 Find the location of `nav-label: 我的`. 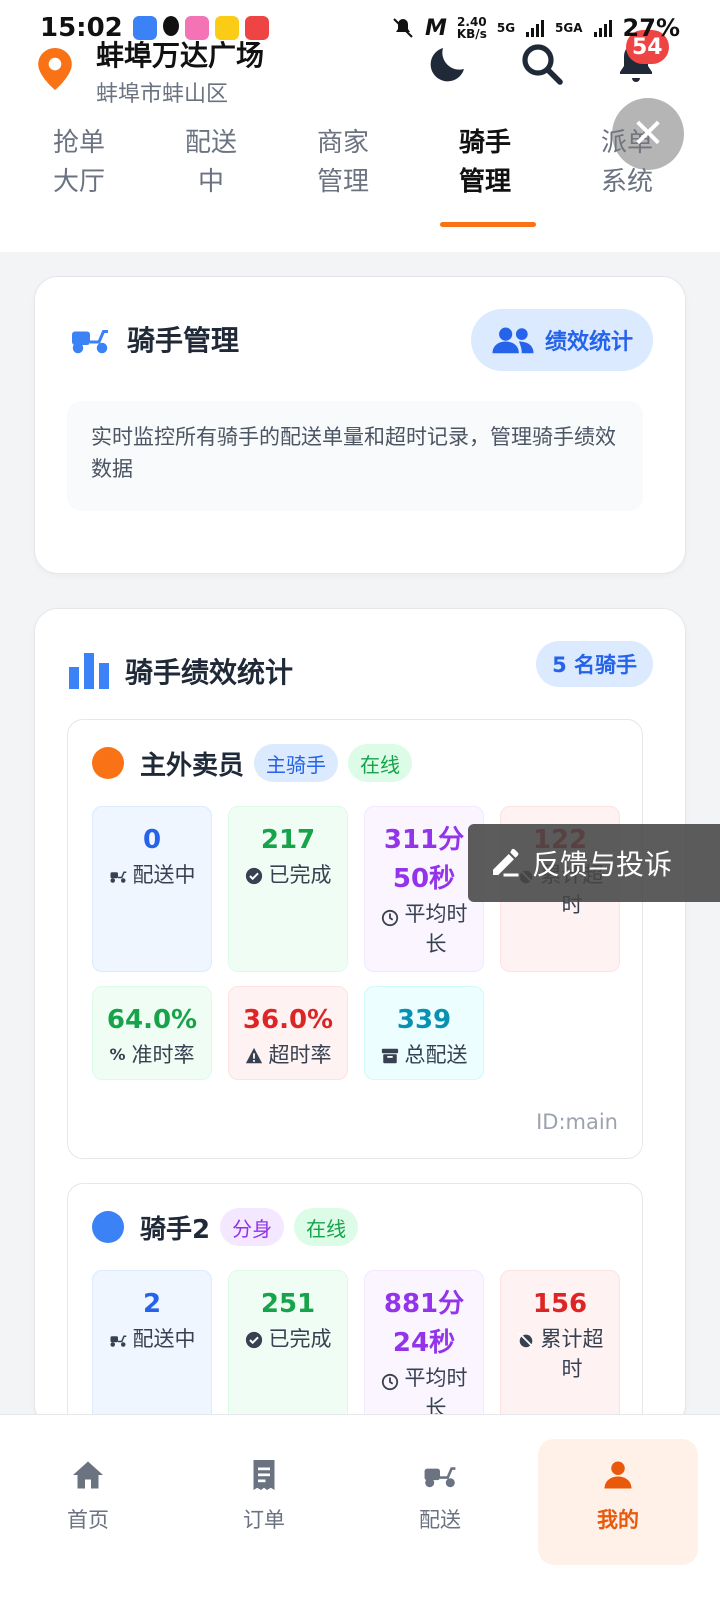

nav-label: 我的 is located at coordinates (618, 1520).